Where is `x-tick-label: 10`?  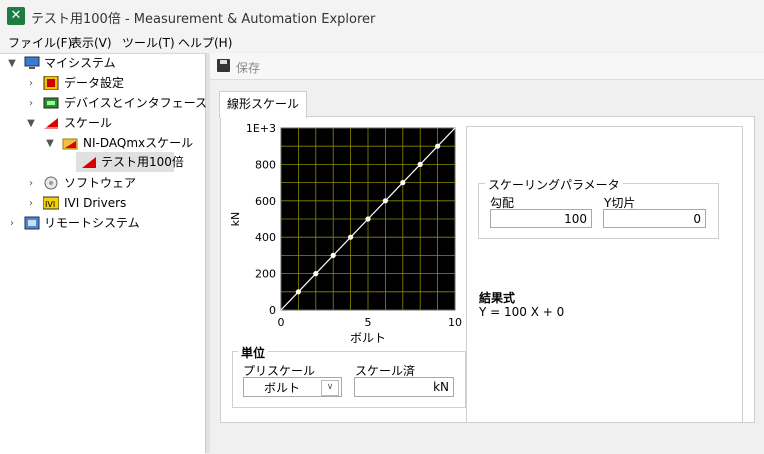 x-tick-label: 10 is located at coordinates (455, 322).